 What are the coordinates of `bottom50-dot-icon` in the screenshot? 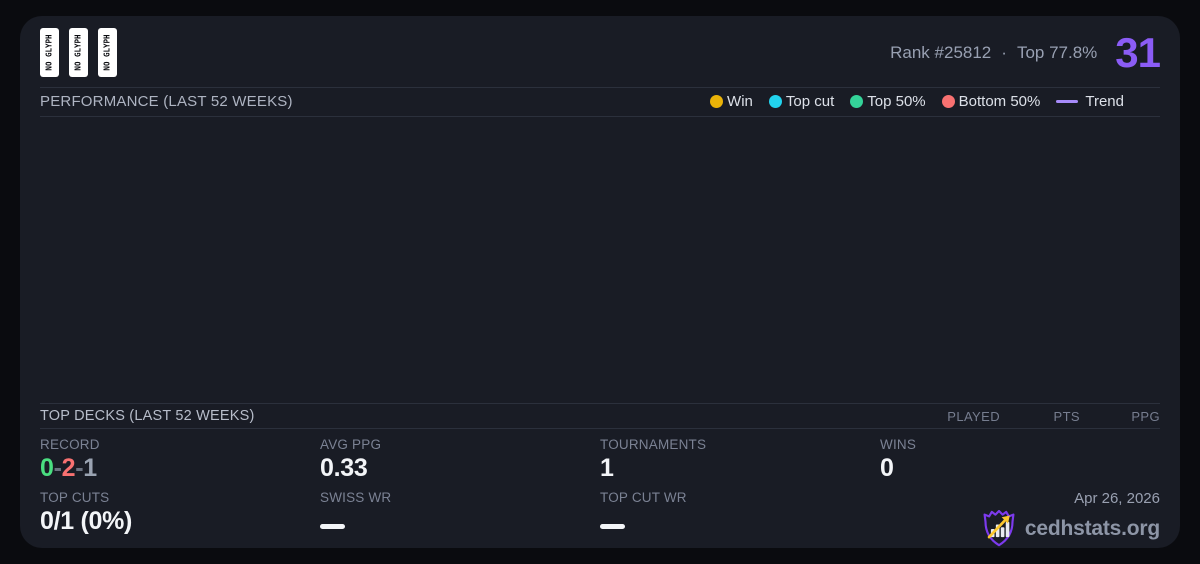 It's located at (948, 102).